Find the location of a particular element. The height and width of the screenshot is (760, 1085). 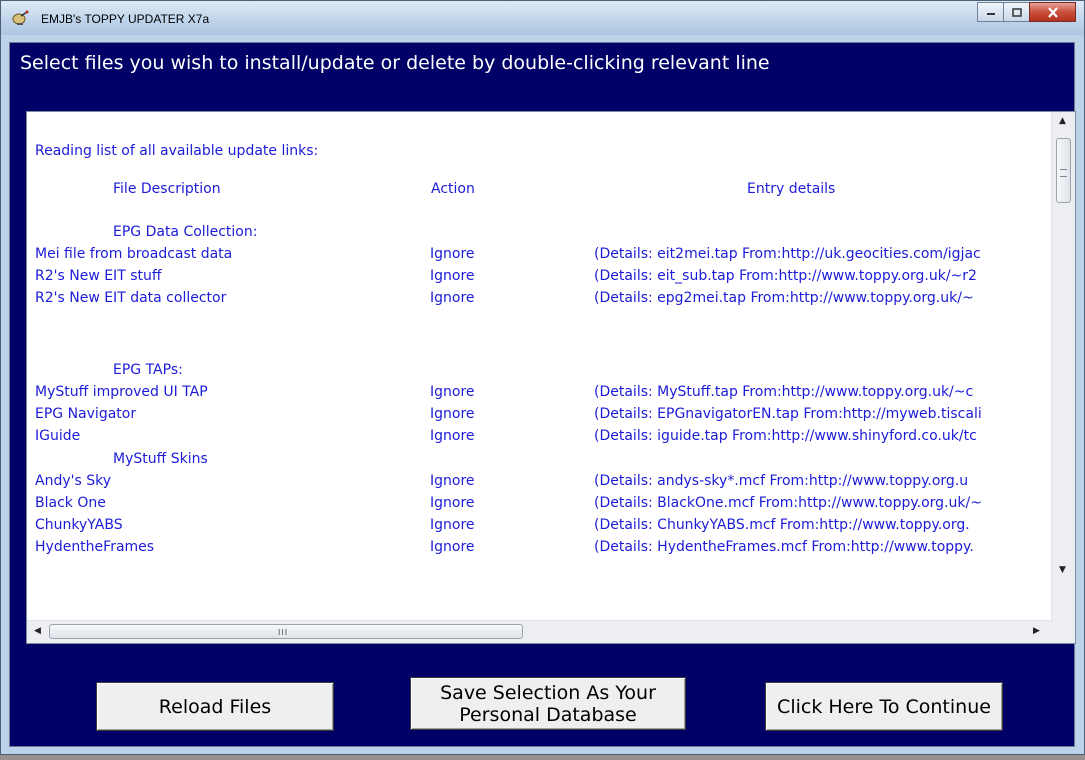

vertical-scroll-thumb is located at coordinates (1063, 170).